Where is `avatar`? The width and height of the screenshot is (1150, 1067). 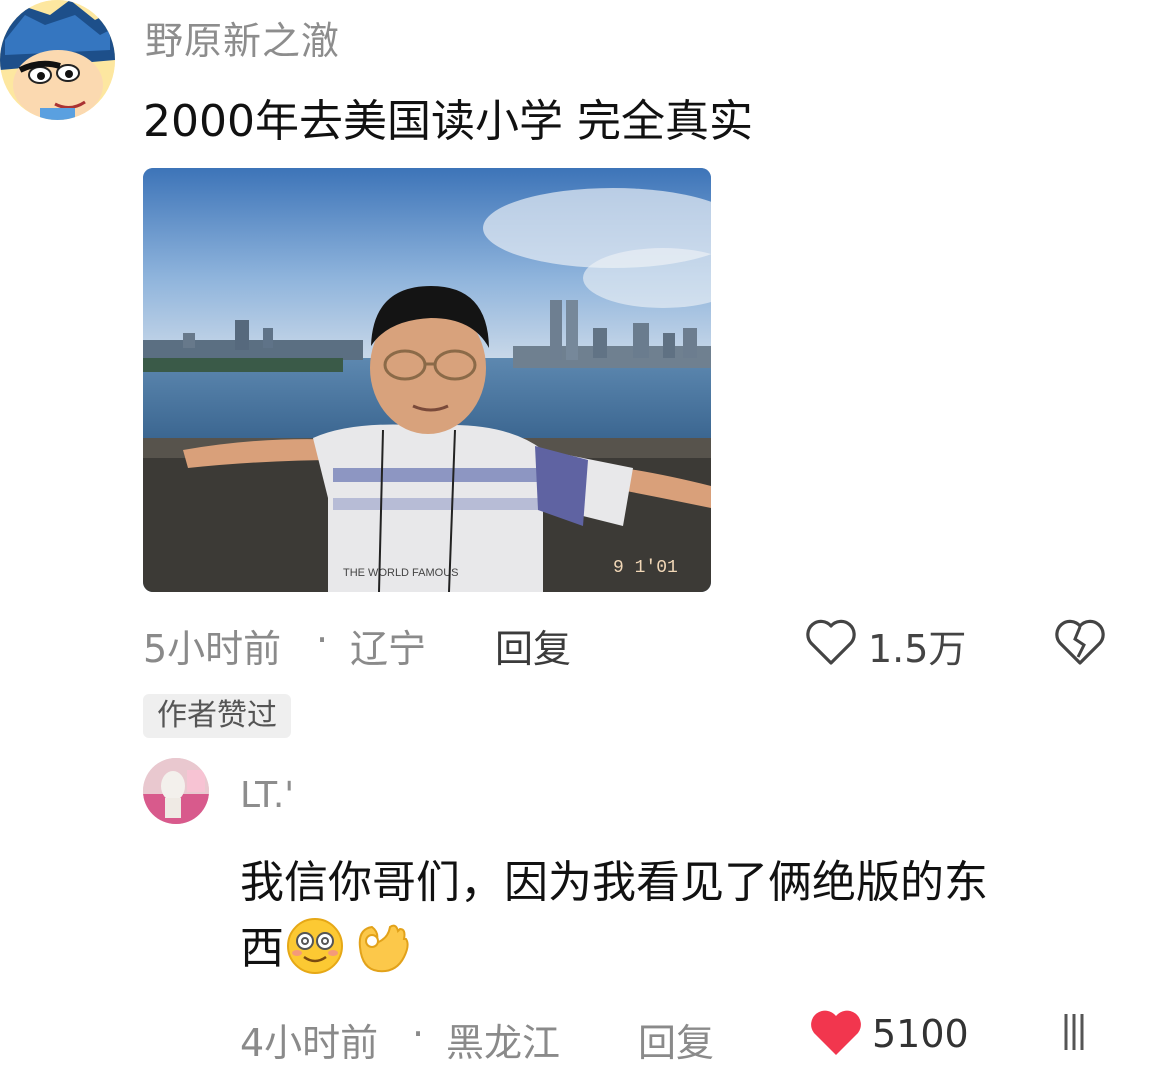
avatar is located at coordinates (57, 60).